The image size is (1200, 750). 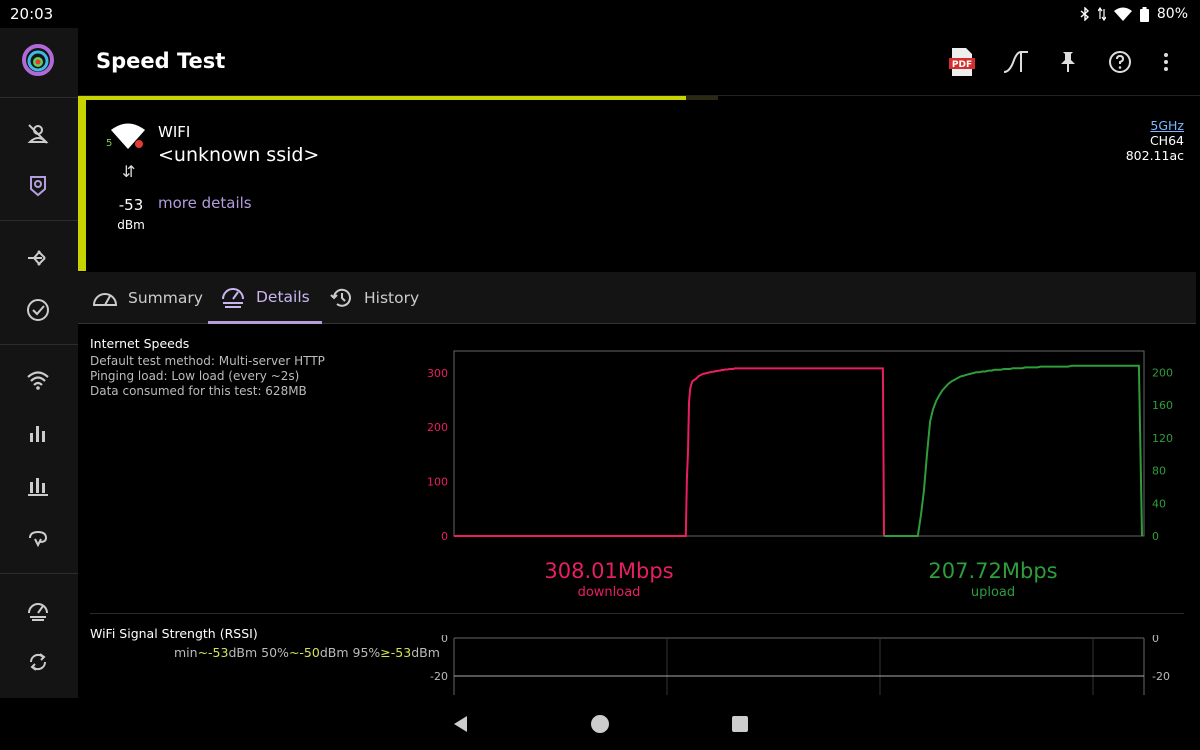 I want to click on band-info: 5GHz CH64 802.11ac, so click(x=1155, y=140).